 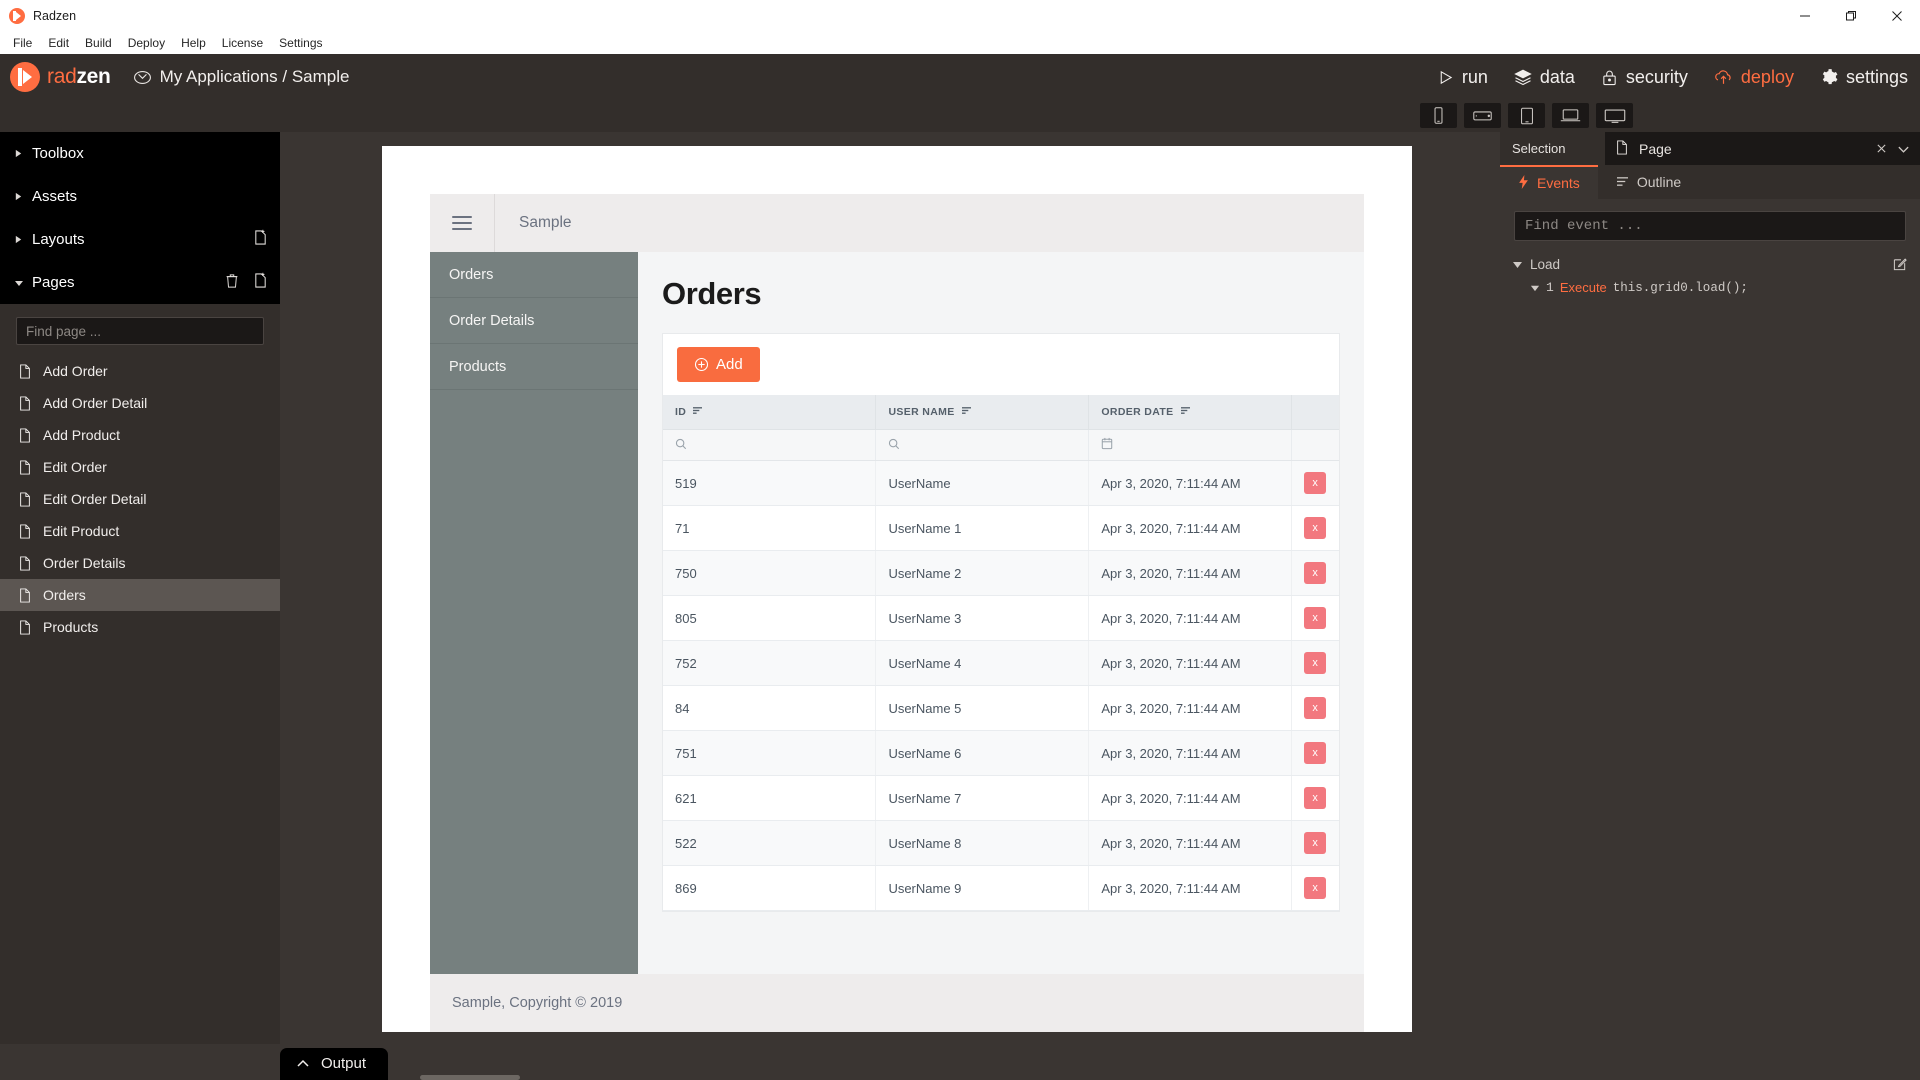 What do you see at coordinates (1001, 618) in the screenshot?
I see `table-row: 805 UserName 3 Apr 3, 2020, 7:11:44 AM x` at bounding box center [1001, 618].